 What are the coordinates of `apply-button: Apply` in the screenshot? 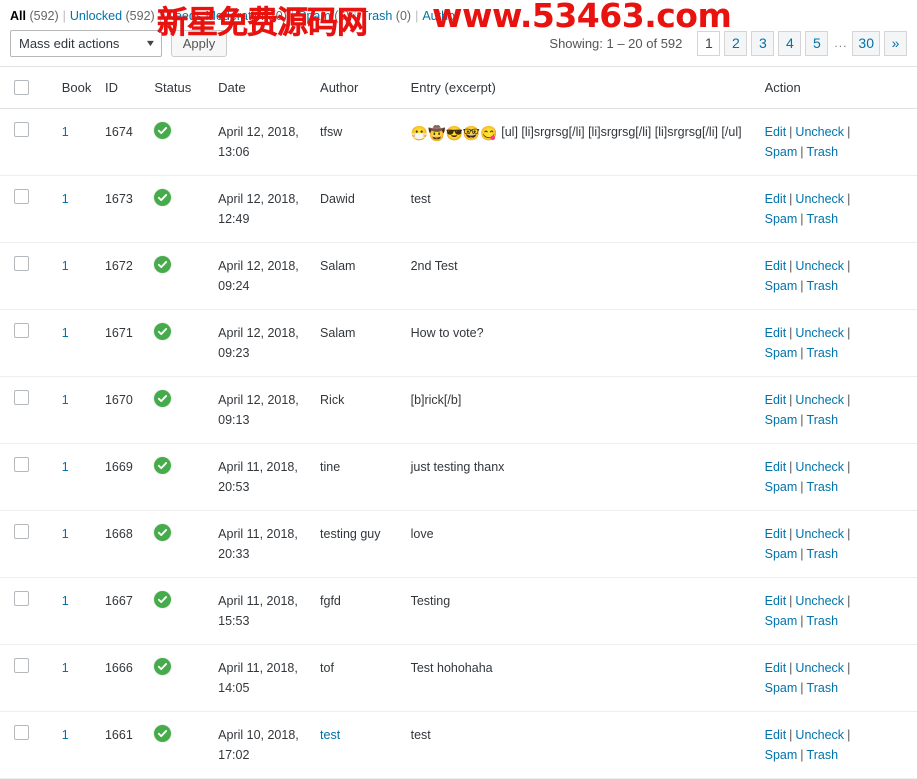 It's located at (199, 43).